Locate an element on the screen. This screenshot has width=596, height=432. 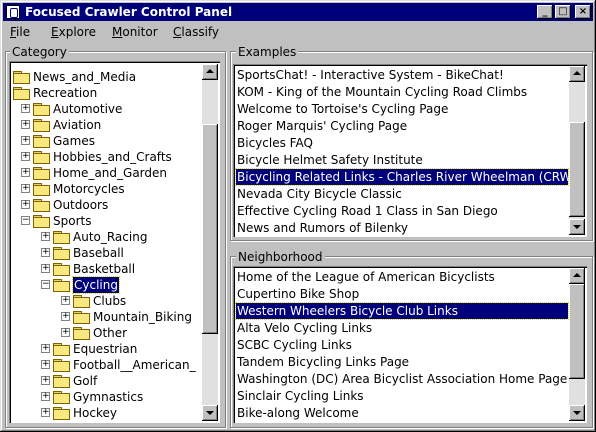
tree-node: + Auto_Racing is located at coordinates (104, 237).